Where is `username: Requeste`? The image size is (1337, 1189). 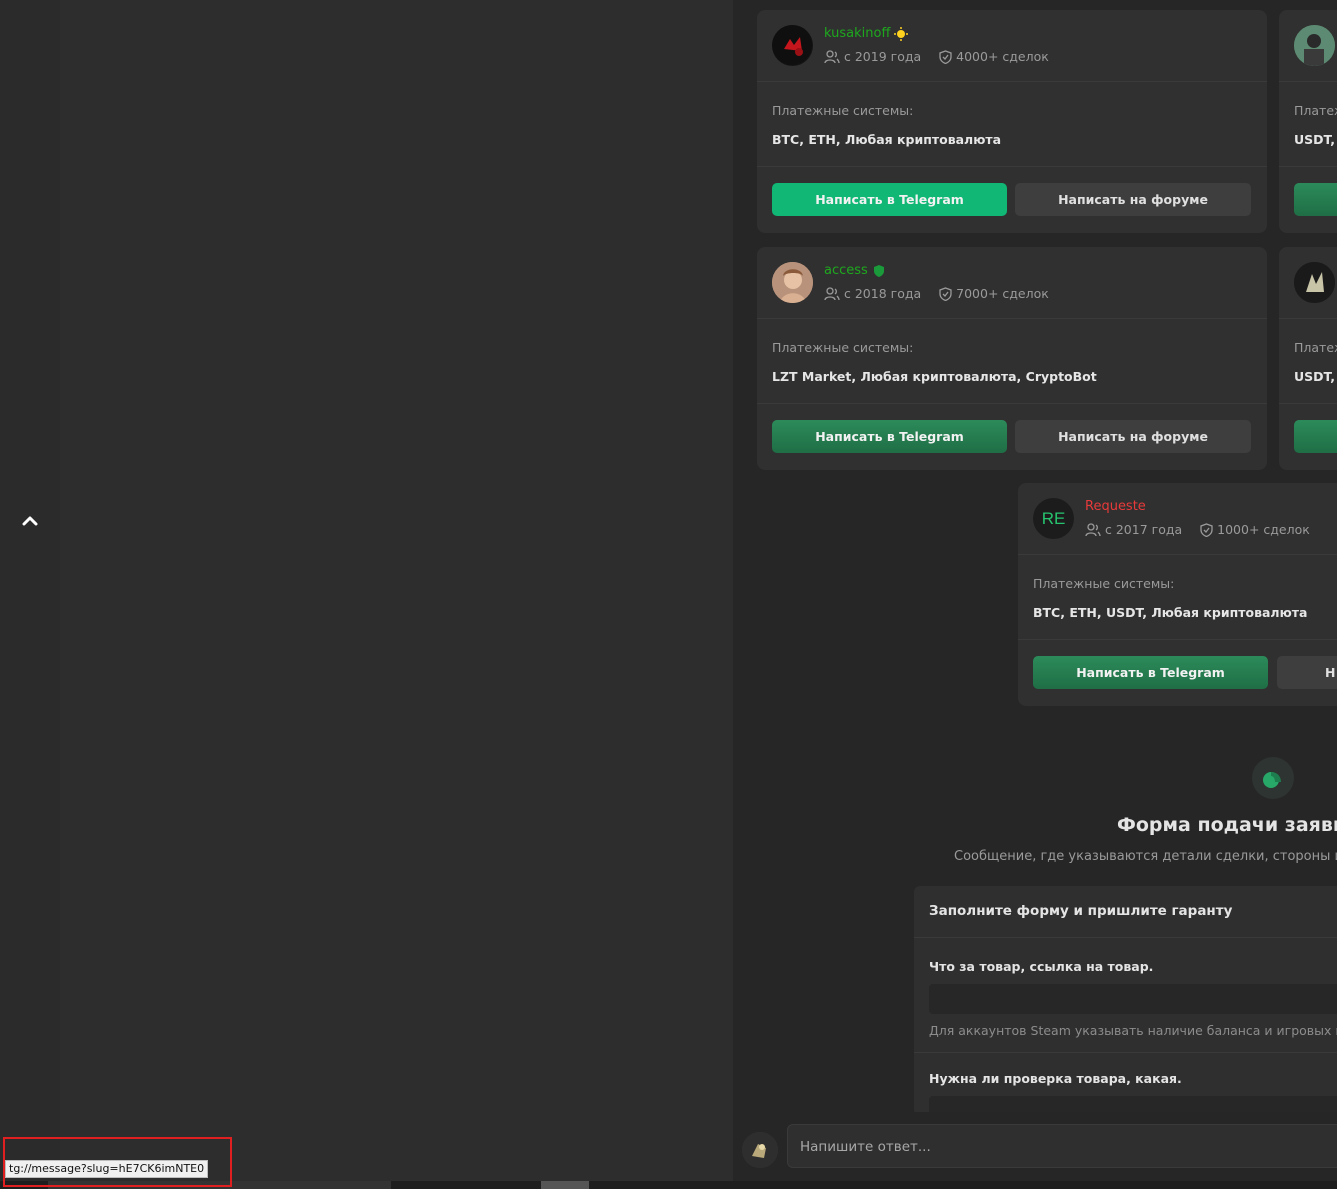 username: Requeste is located at coordinates (1115, 506).